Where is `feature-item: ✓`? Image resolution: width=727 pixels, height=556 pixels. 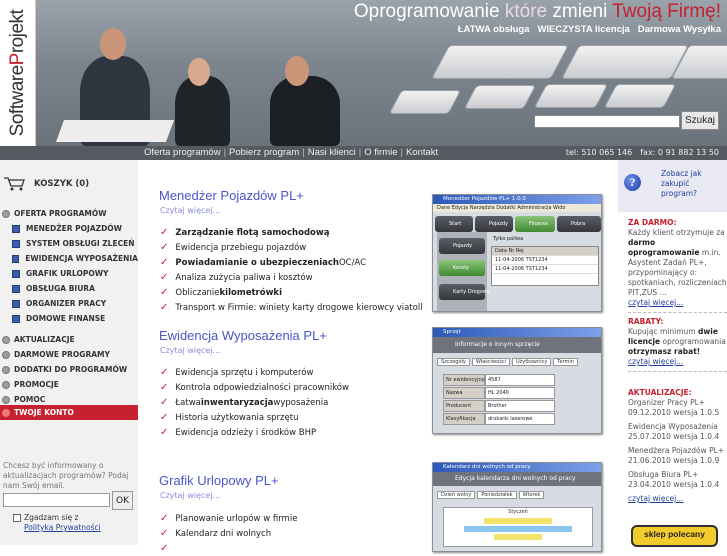
feature-item: ✓ is located at coordinates (295, 548).